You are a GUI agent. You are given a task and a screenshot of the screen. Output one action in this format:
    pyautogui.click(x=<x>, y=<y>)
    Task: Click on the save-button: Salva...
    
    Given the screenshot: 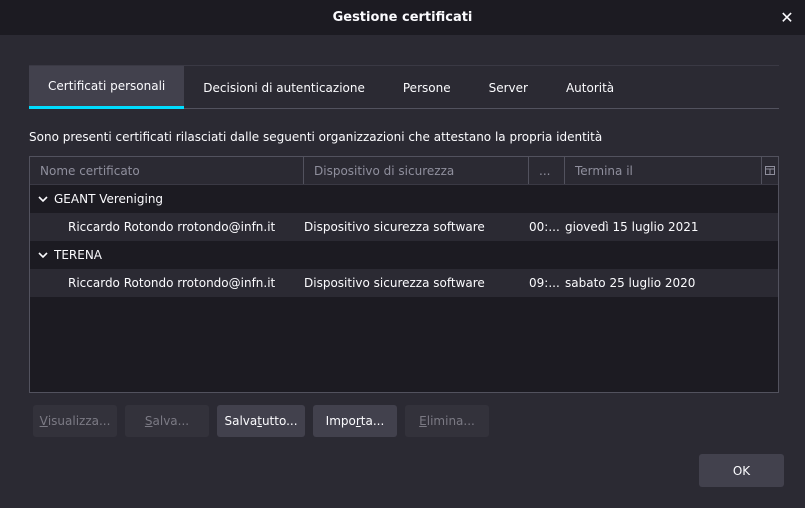 What is the action you would take?
    pyautogui.click(x=167, y=421)
    